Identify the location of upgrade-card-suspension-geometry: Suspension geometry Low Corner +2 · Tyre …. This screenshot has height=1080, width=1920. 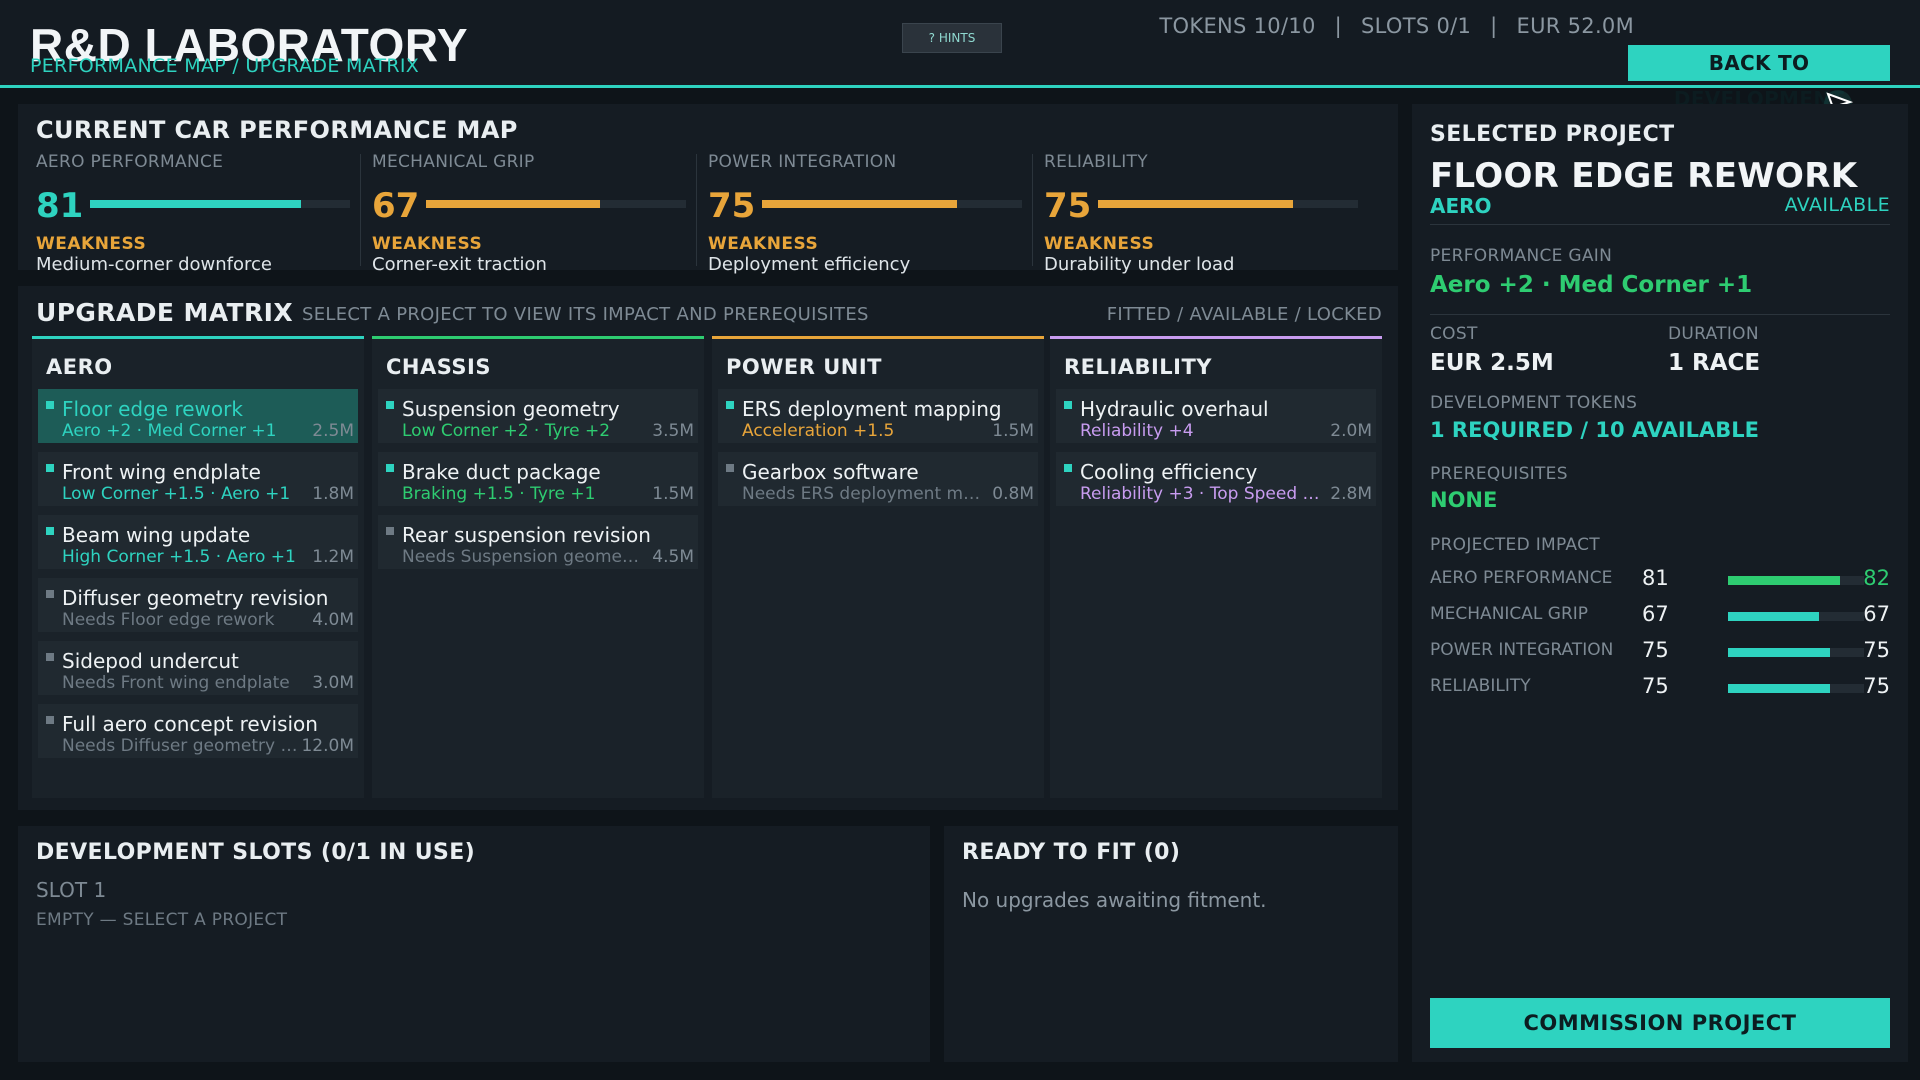
(538, 416).